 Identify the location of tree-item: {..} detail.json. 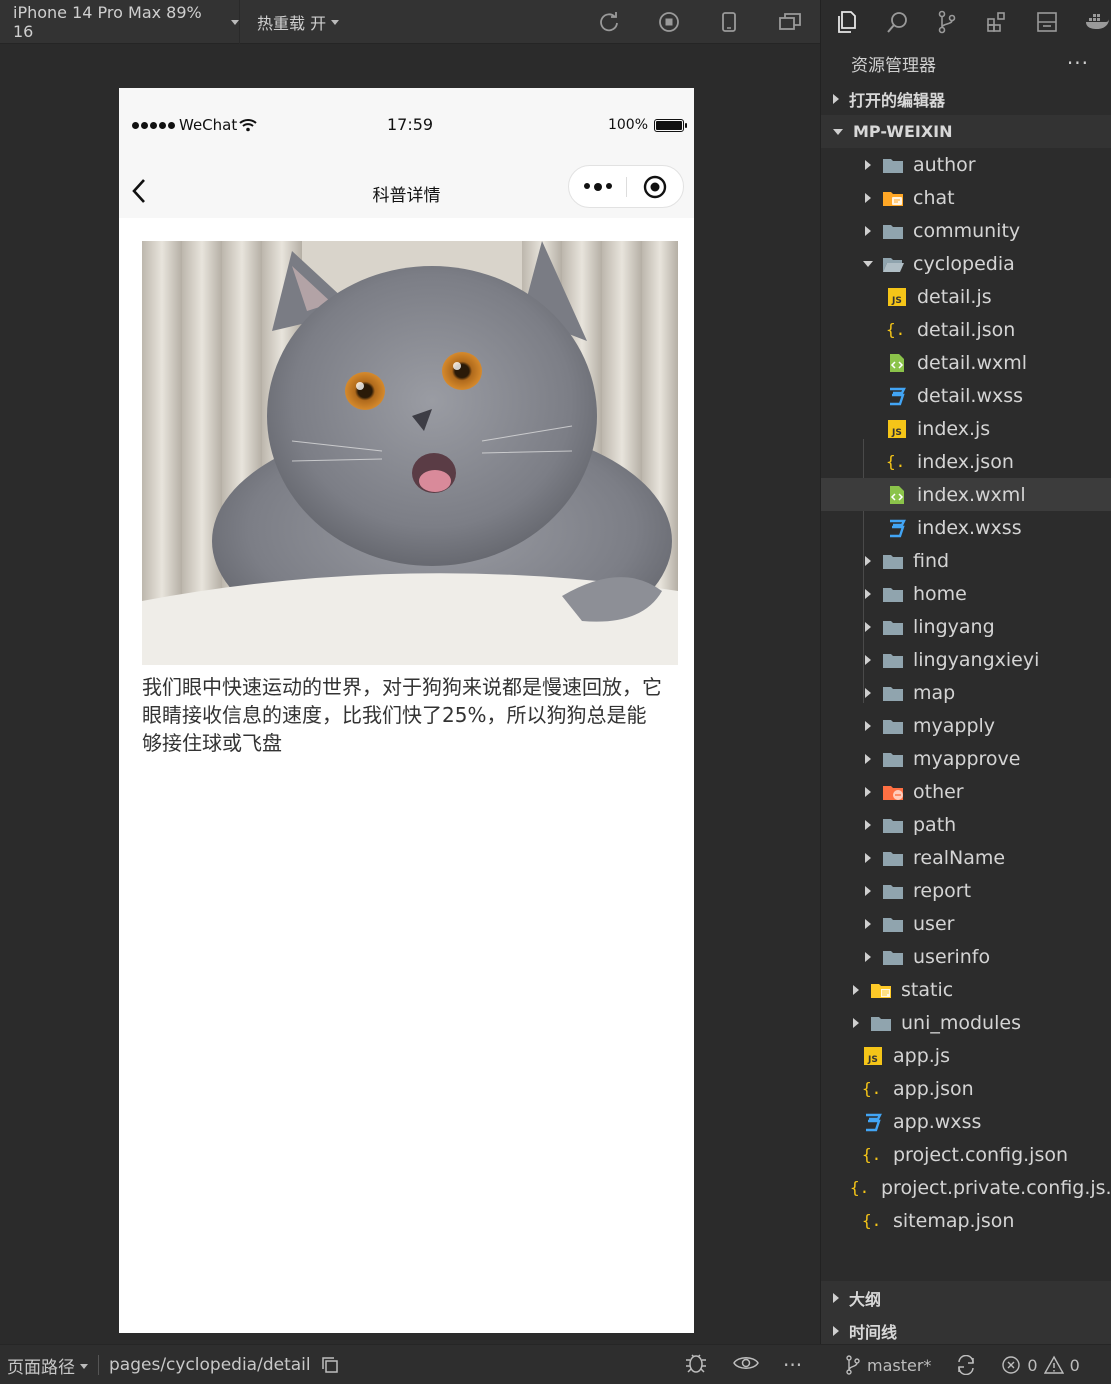
(966, 329).